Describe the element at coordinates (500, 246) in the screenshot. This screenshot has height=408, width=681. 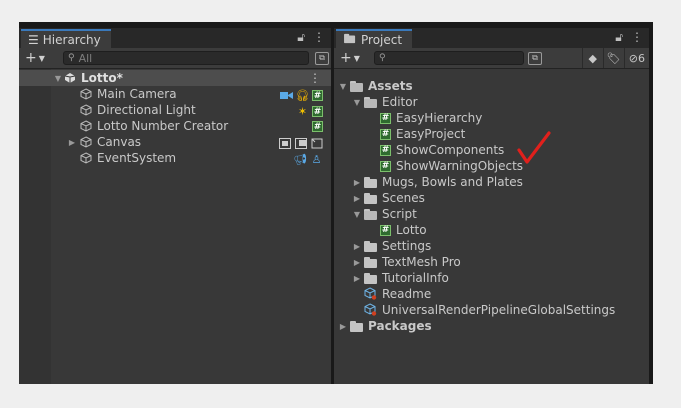
I see `tree-item-settings: ▶ Settings` at that location.